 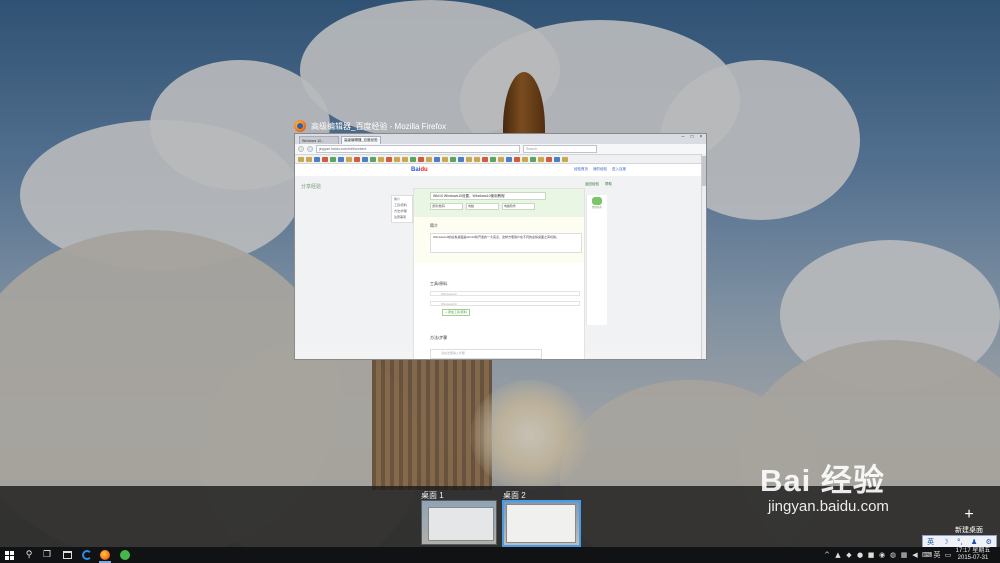 I want to click on tray-app-icon: ◉, so click(x=882, y=555).